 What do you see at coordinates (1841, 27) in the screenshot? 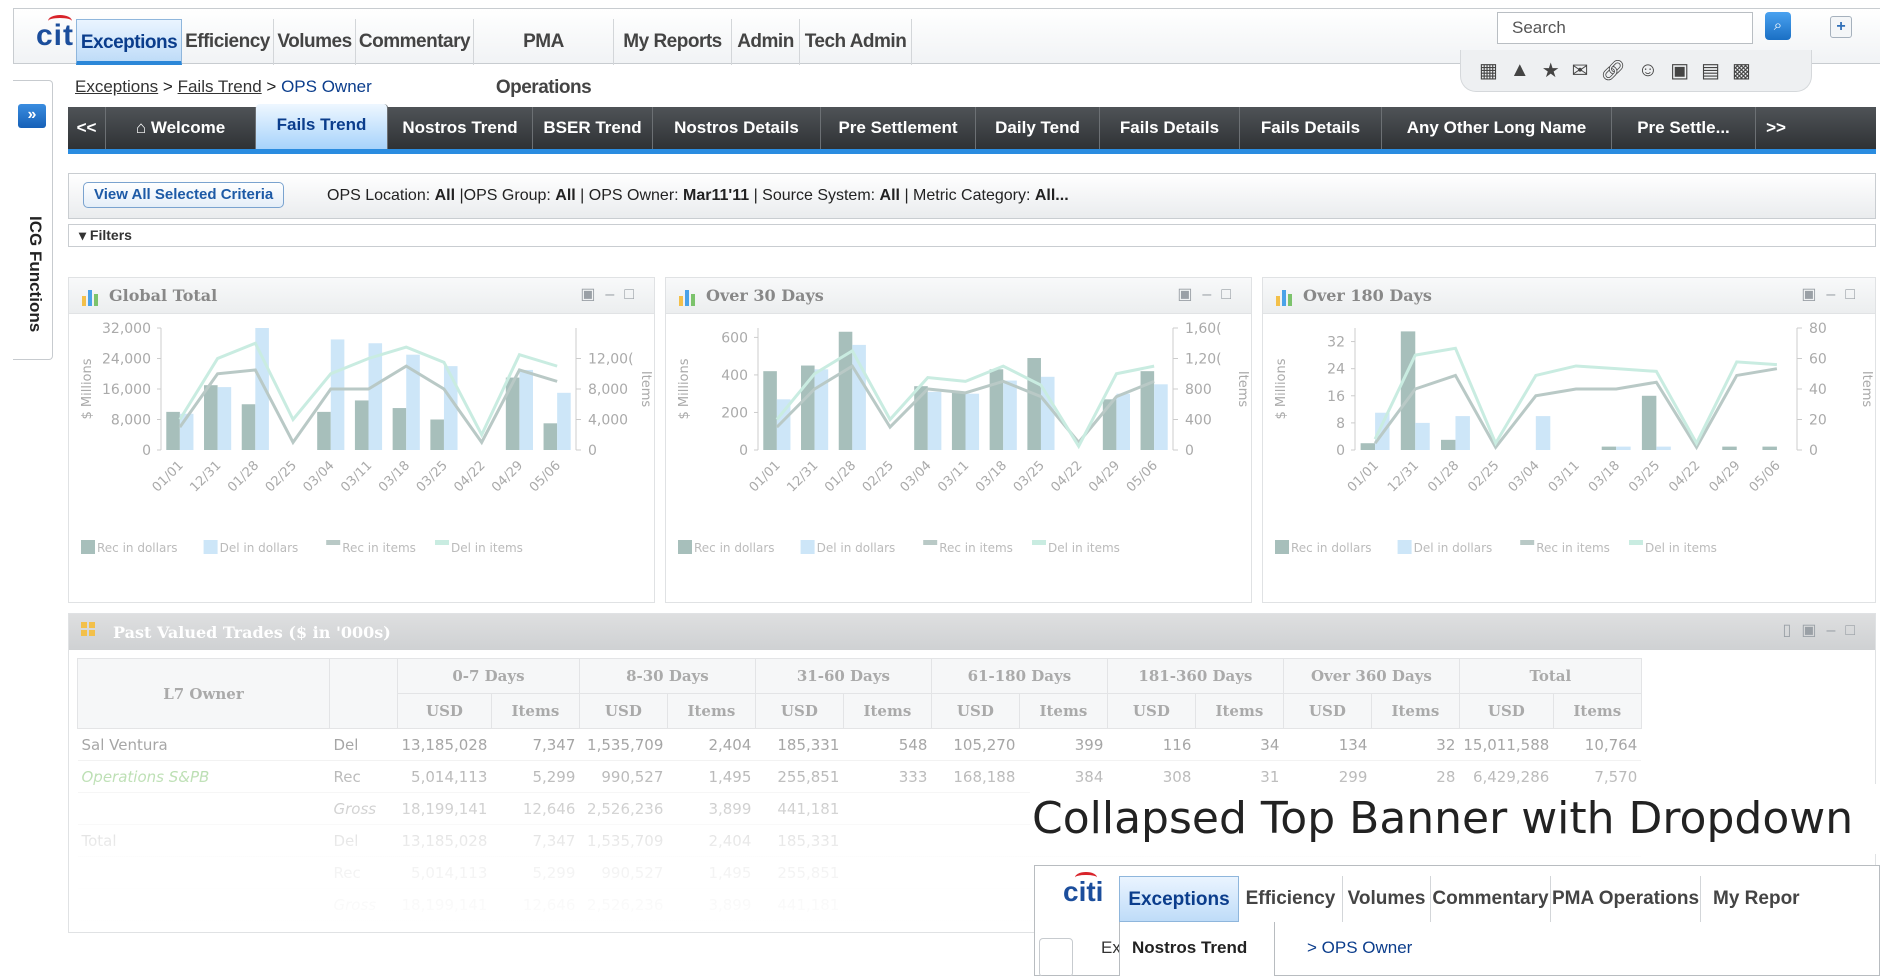
I see `add-icon: +` at bounding box center [1841, 27].